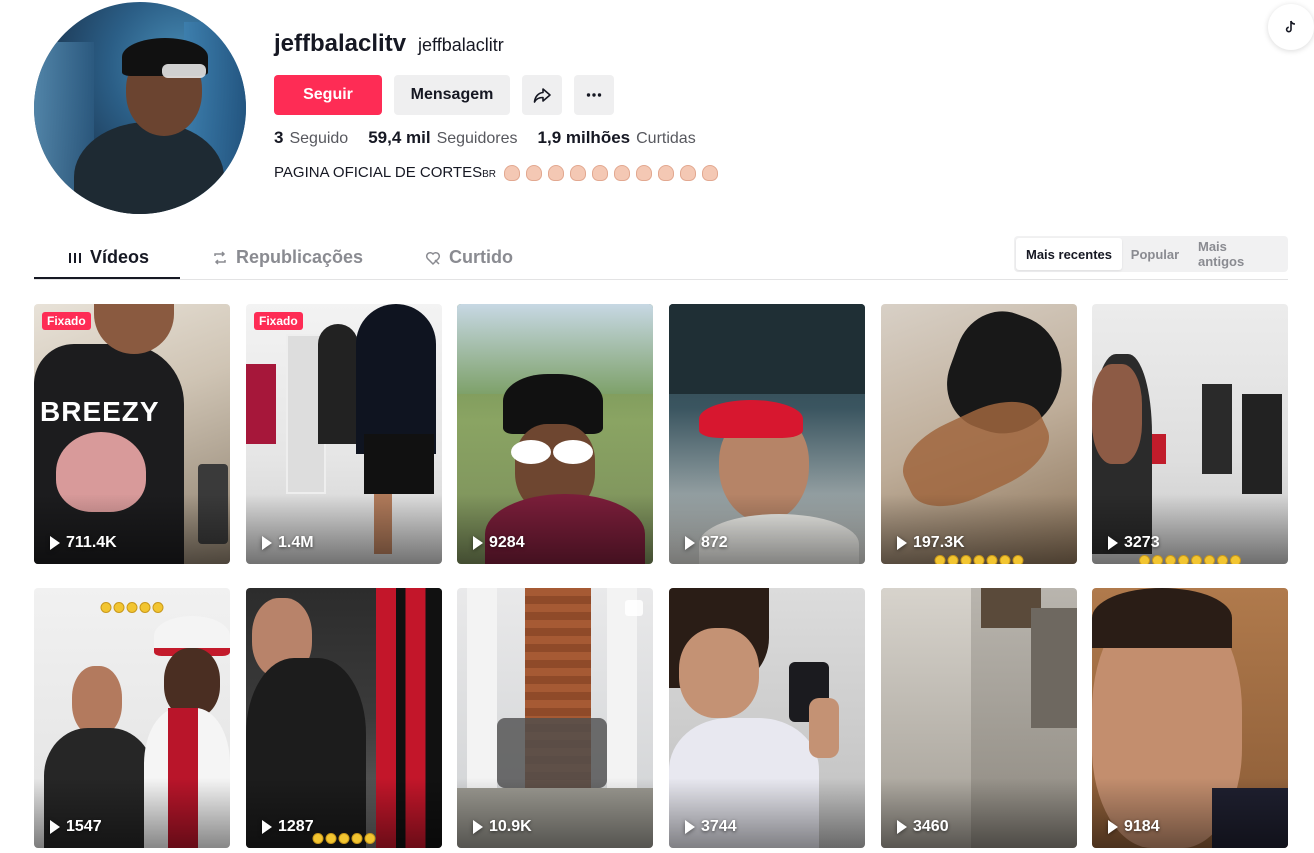 The height and width of the screenshot is (853, 1314). What do you see at coordinates (76, 827) in the screenshot?
I see `view-count: 1547` at bounding box center [76, 827].